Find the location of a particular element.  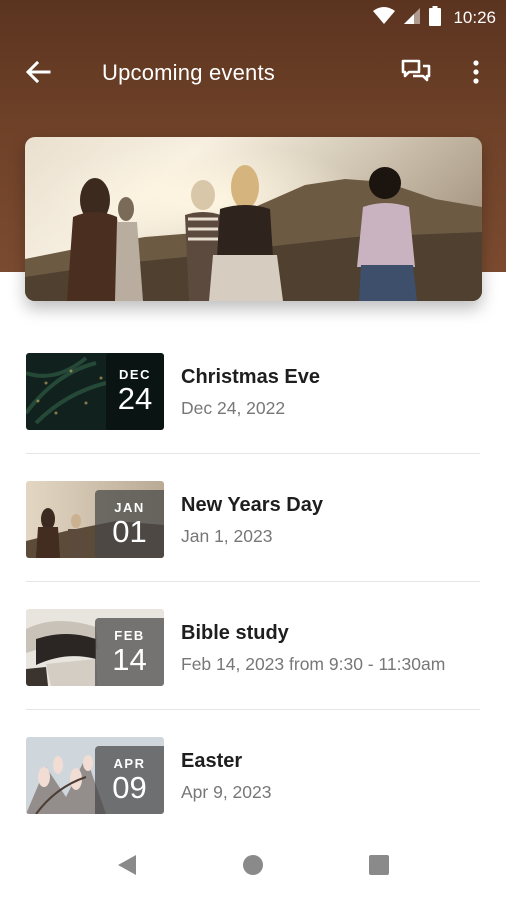

signal-icon is located at coordinates (412, 18).